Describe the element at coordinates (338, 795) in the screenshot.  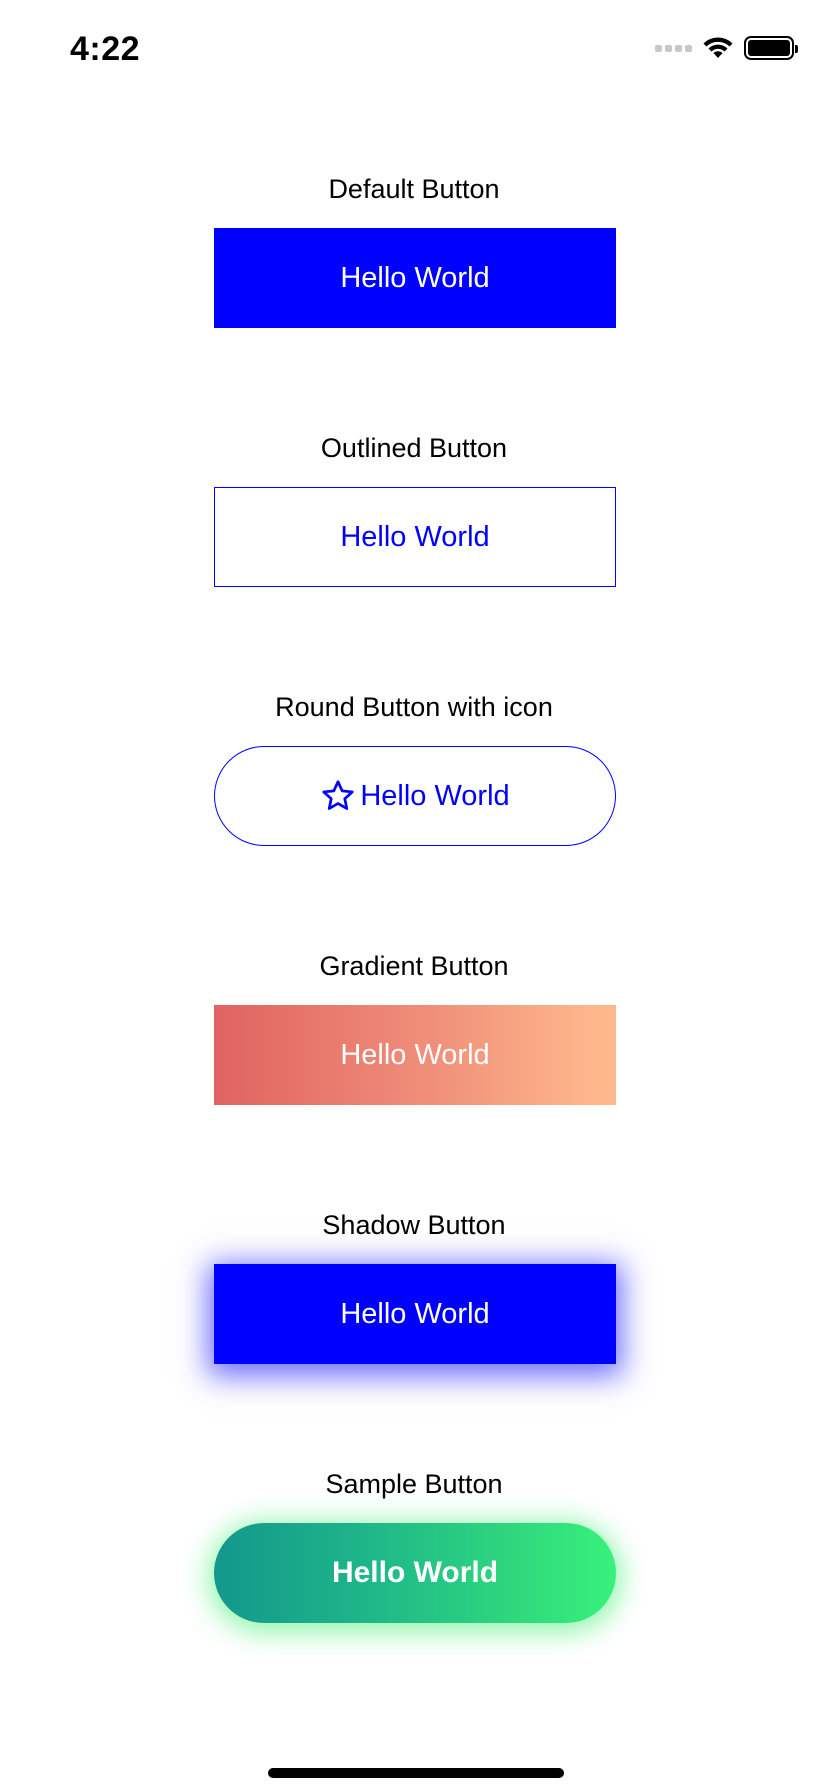
I see `star-outline-icon` at that location.